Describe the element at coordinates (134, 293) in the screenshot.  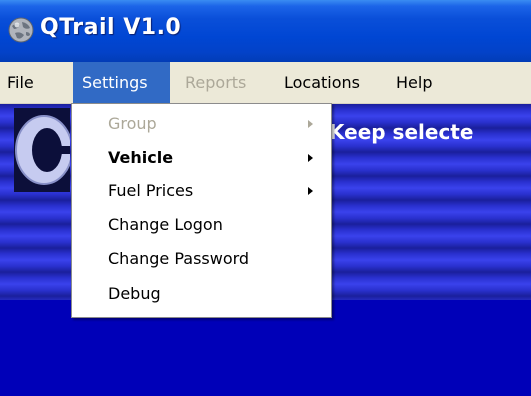
I see `menu-item-label: Debug` at that location.